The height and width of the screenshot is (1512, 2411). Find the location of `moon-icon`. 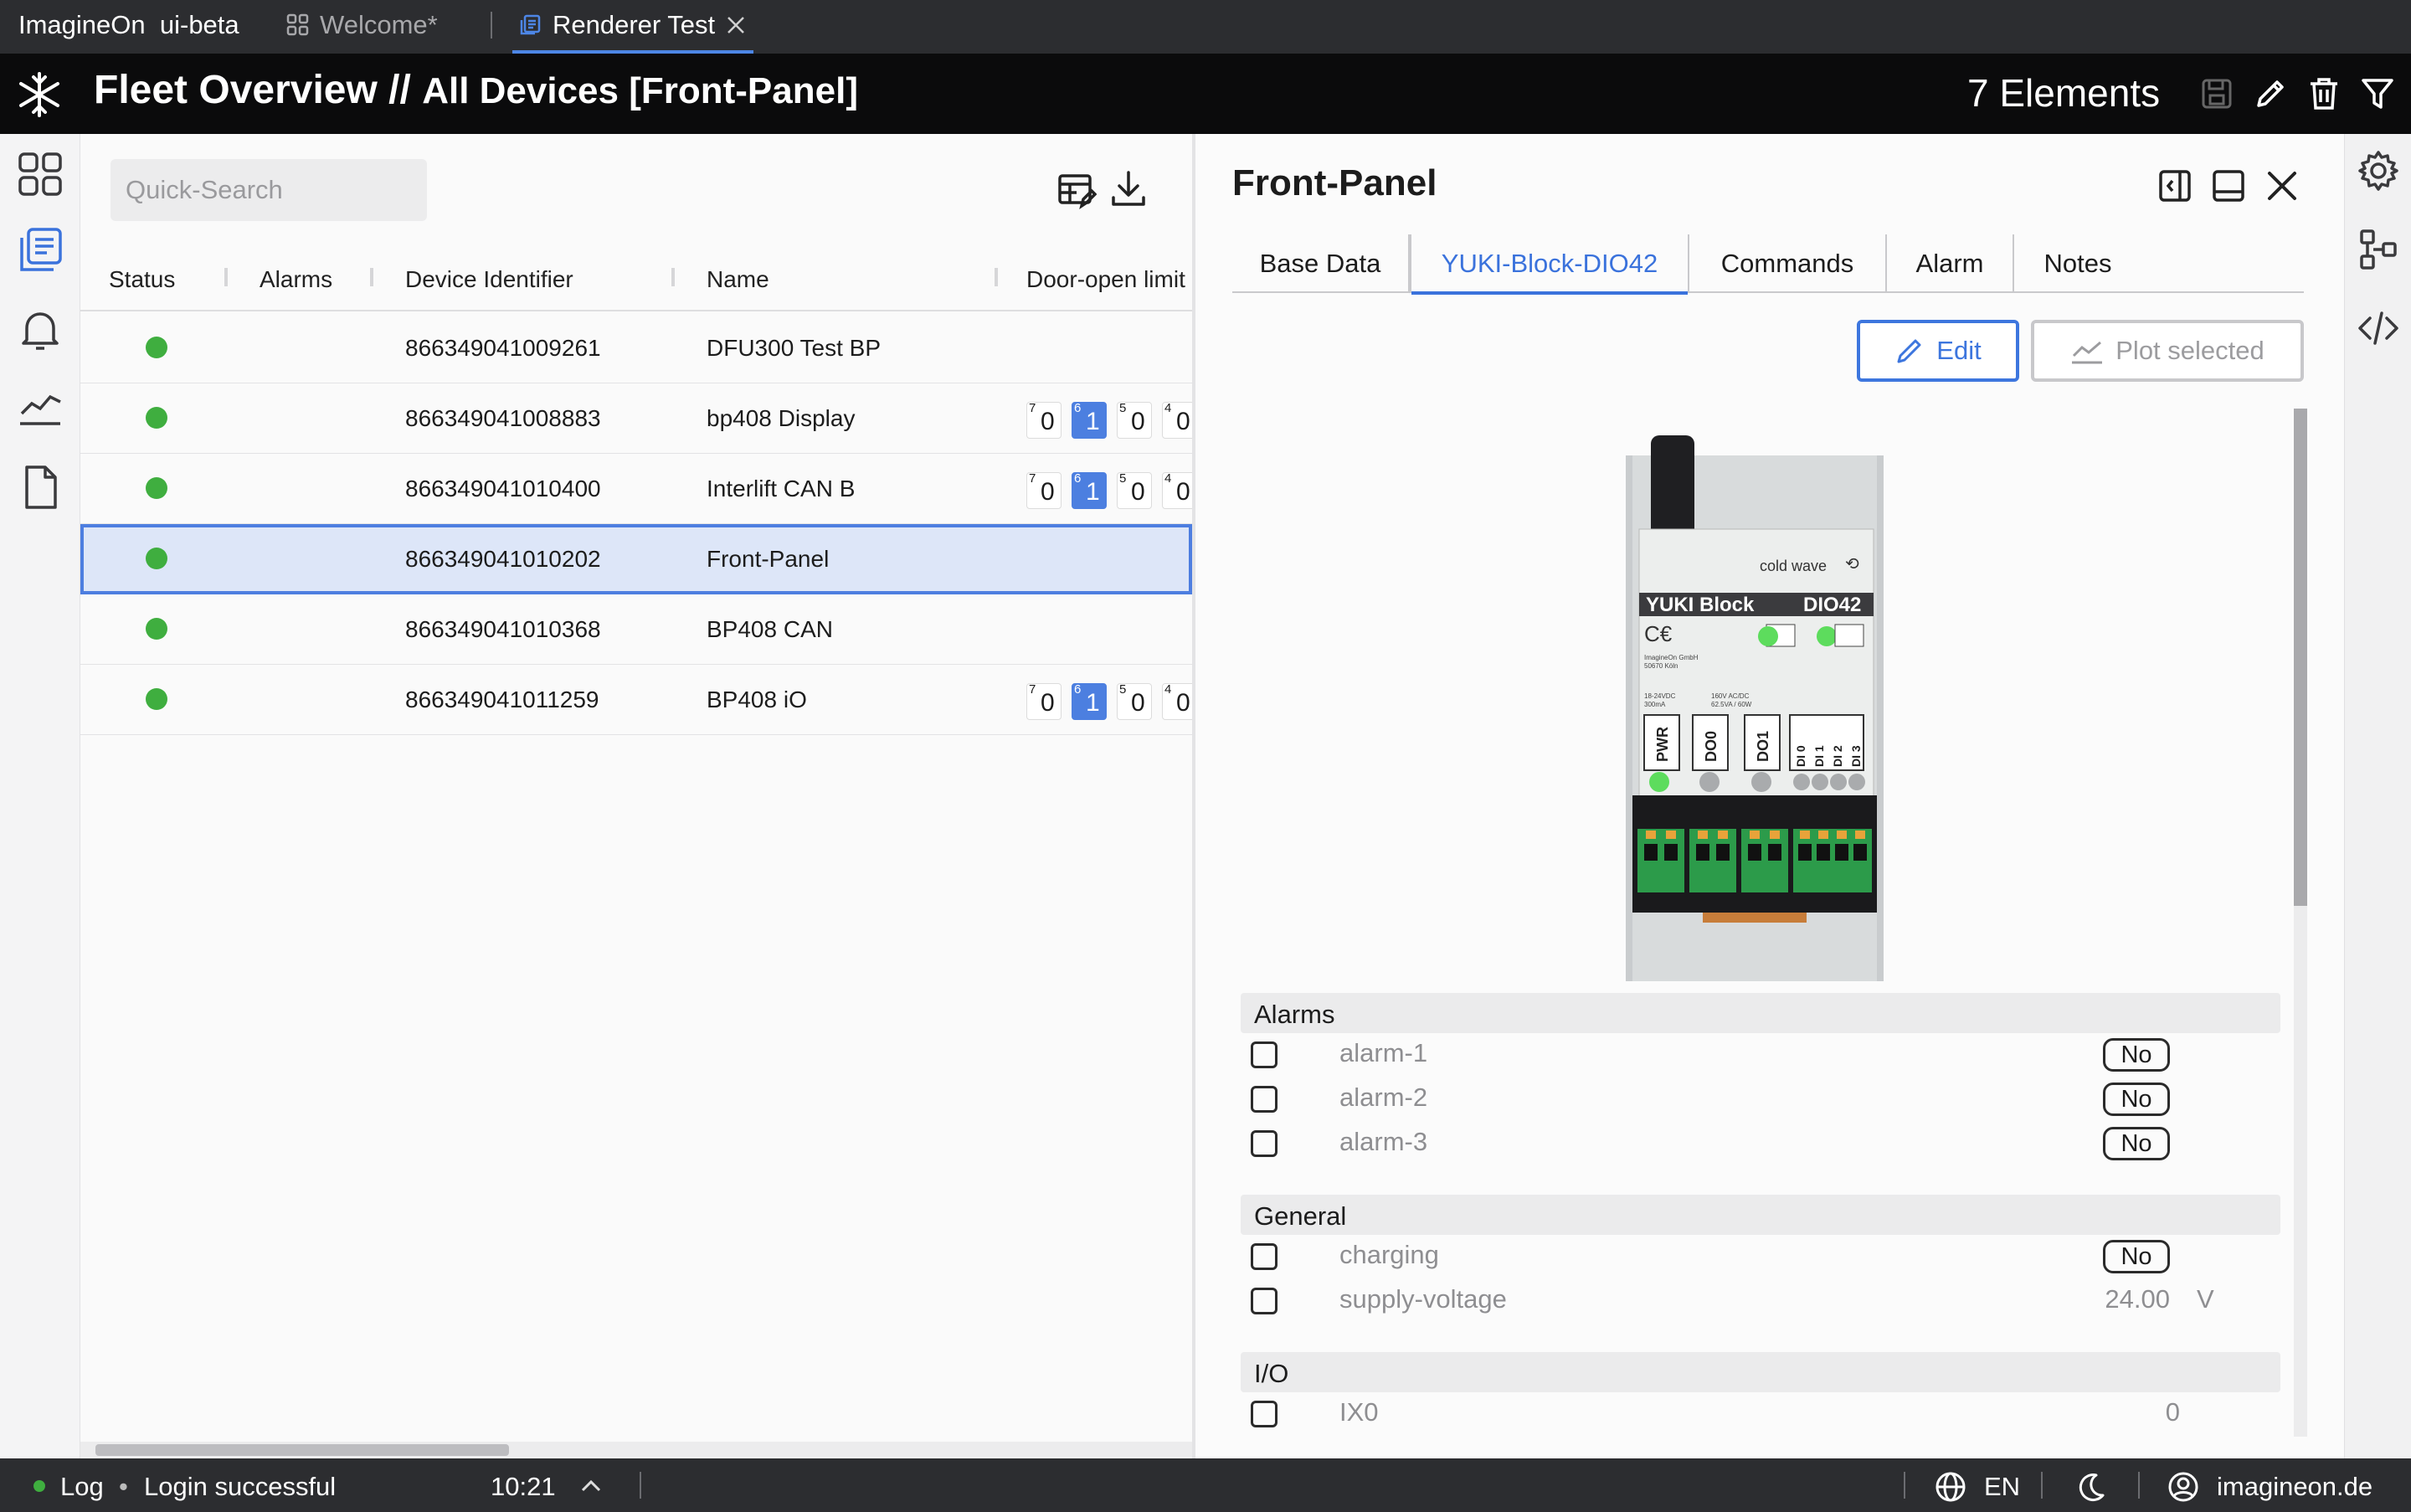

moon-icon is located at coordinates (2091, 1487).